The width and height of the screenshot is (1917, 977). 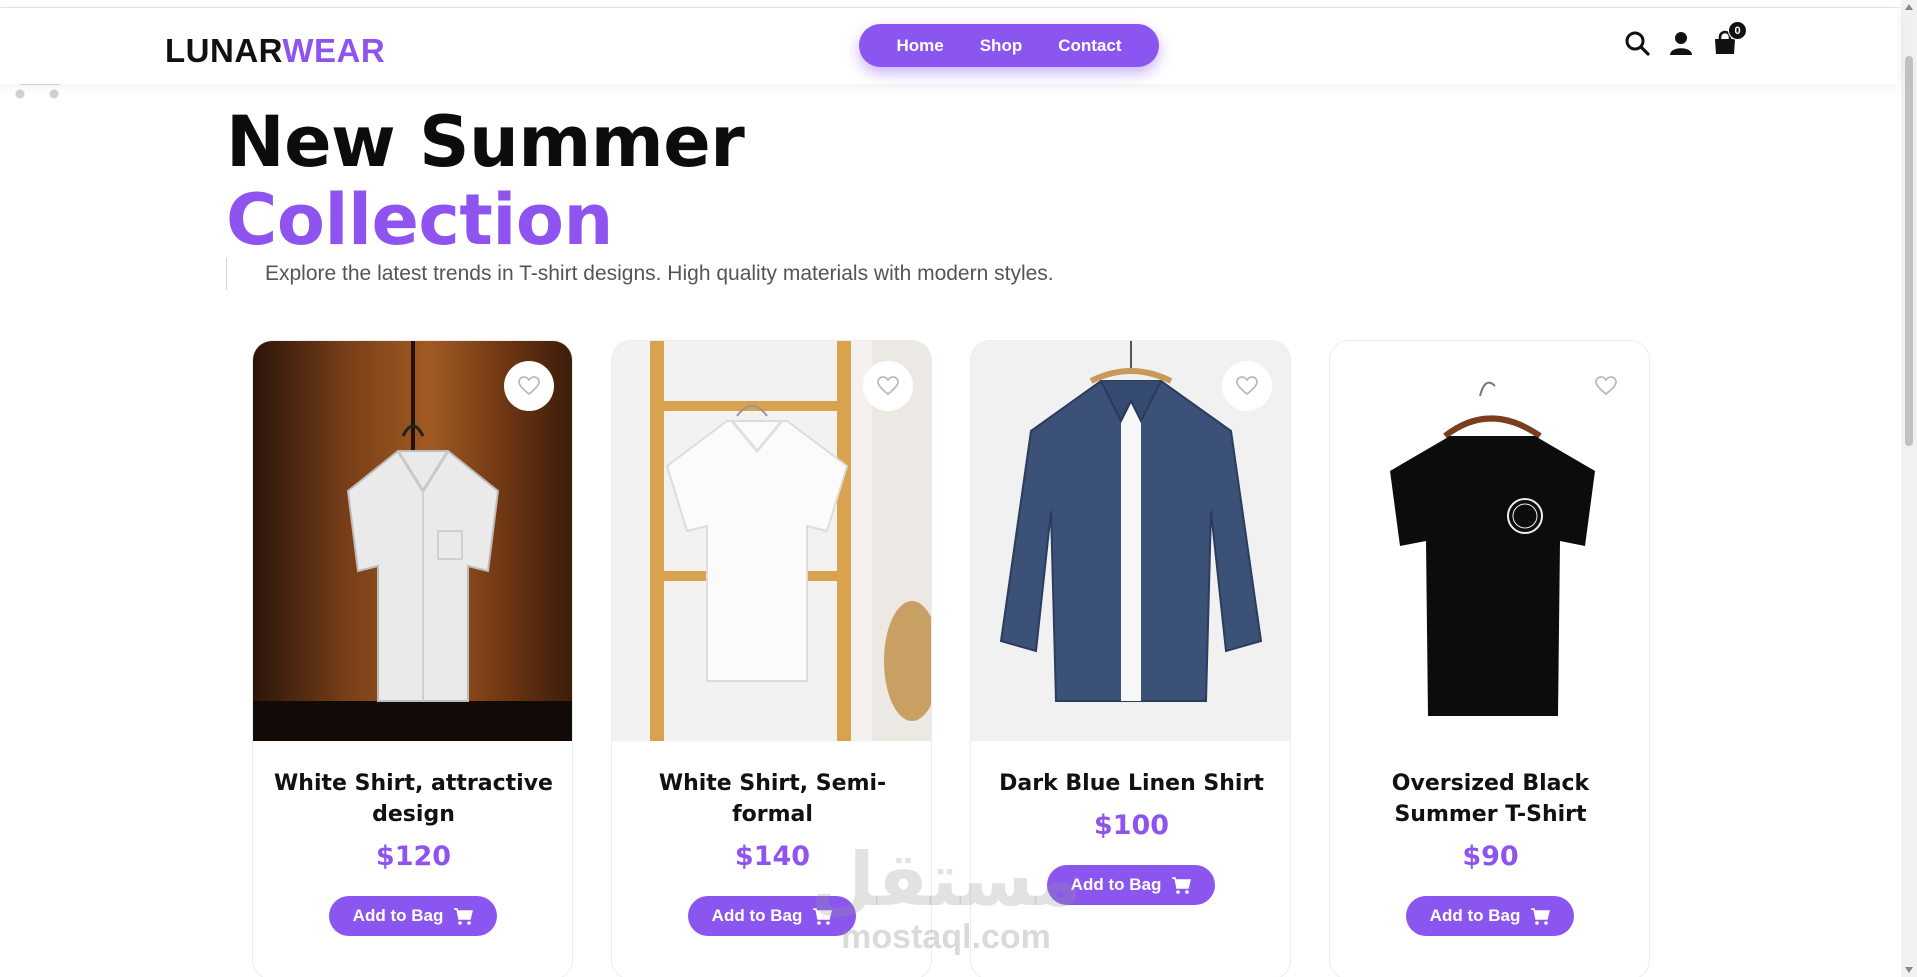 What do you see at coordinates (485, 142) in the screenshot?
I see `hero-title-line1: New Summer` at bounding box center [485, 142].